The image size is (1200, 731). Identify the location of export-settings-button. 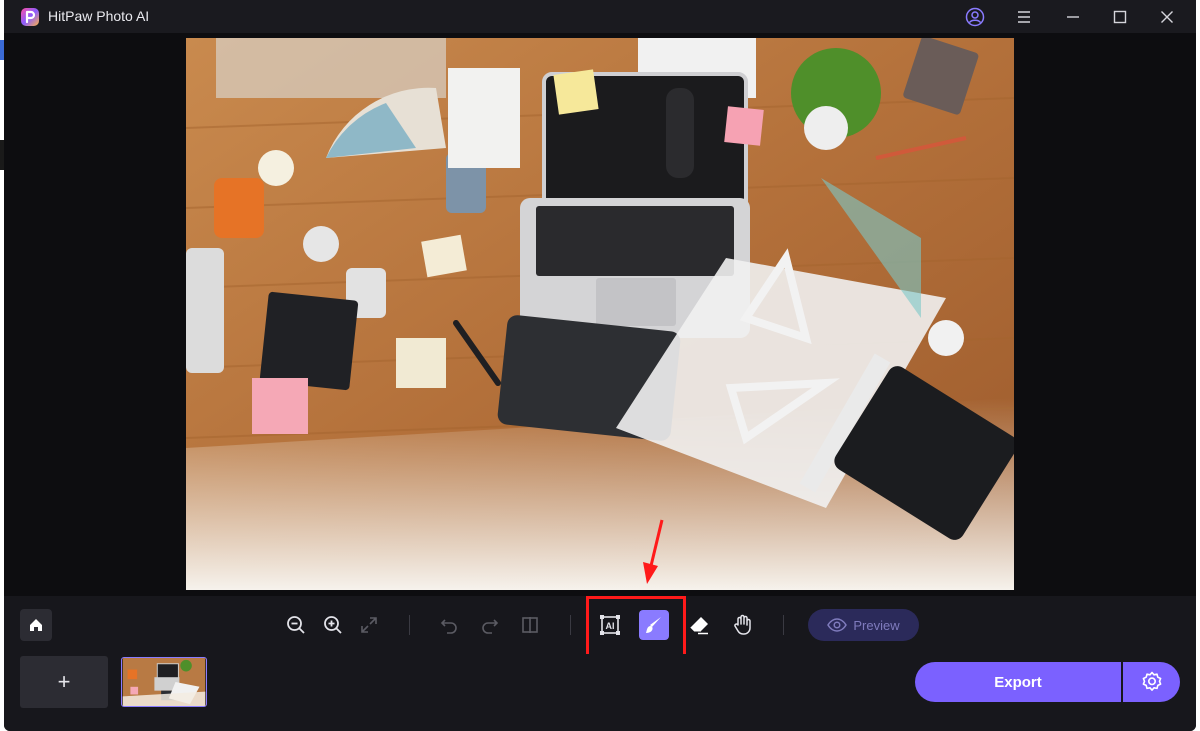
(1151, 682).